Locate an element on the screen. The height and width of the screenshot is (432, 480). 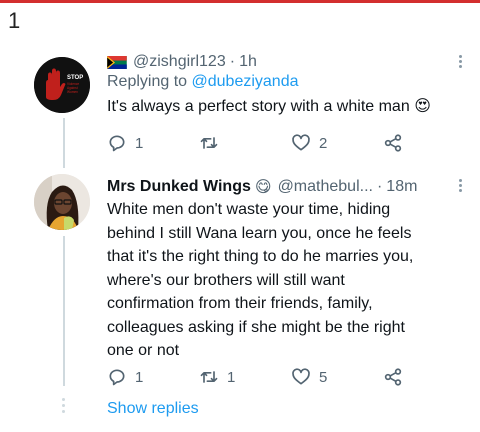
retweet-button is located at coordinates (245, 143).